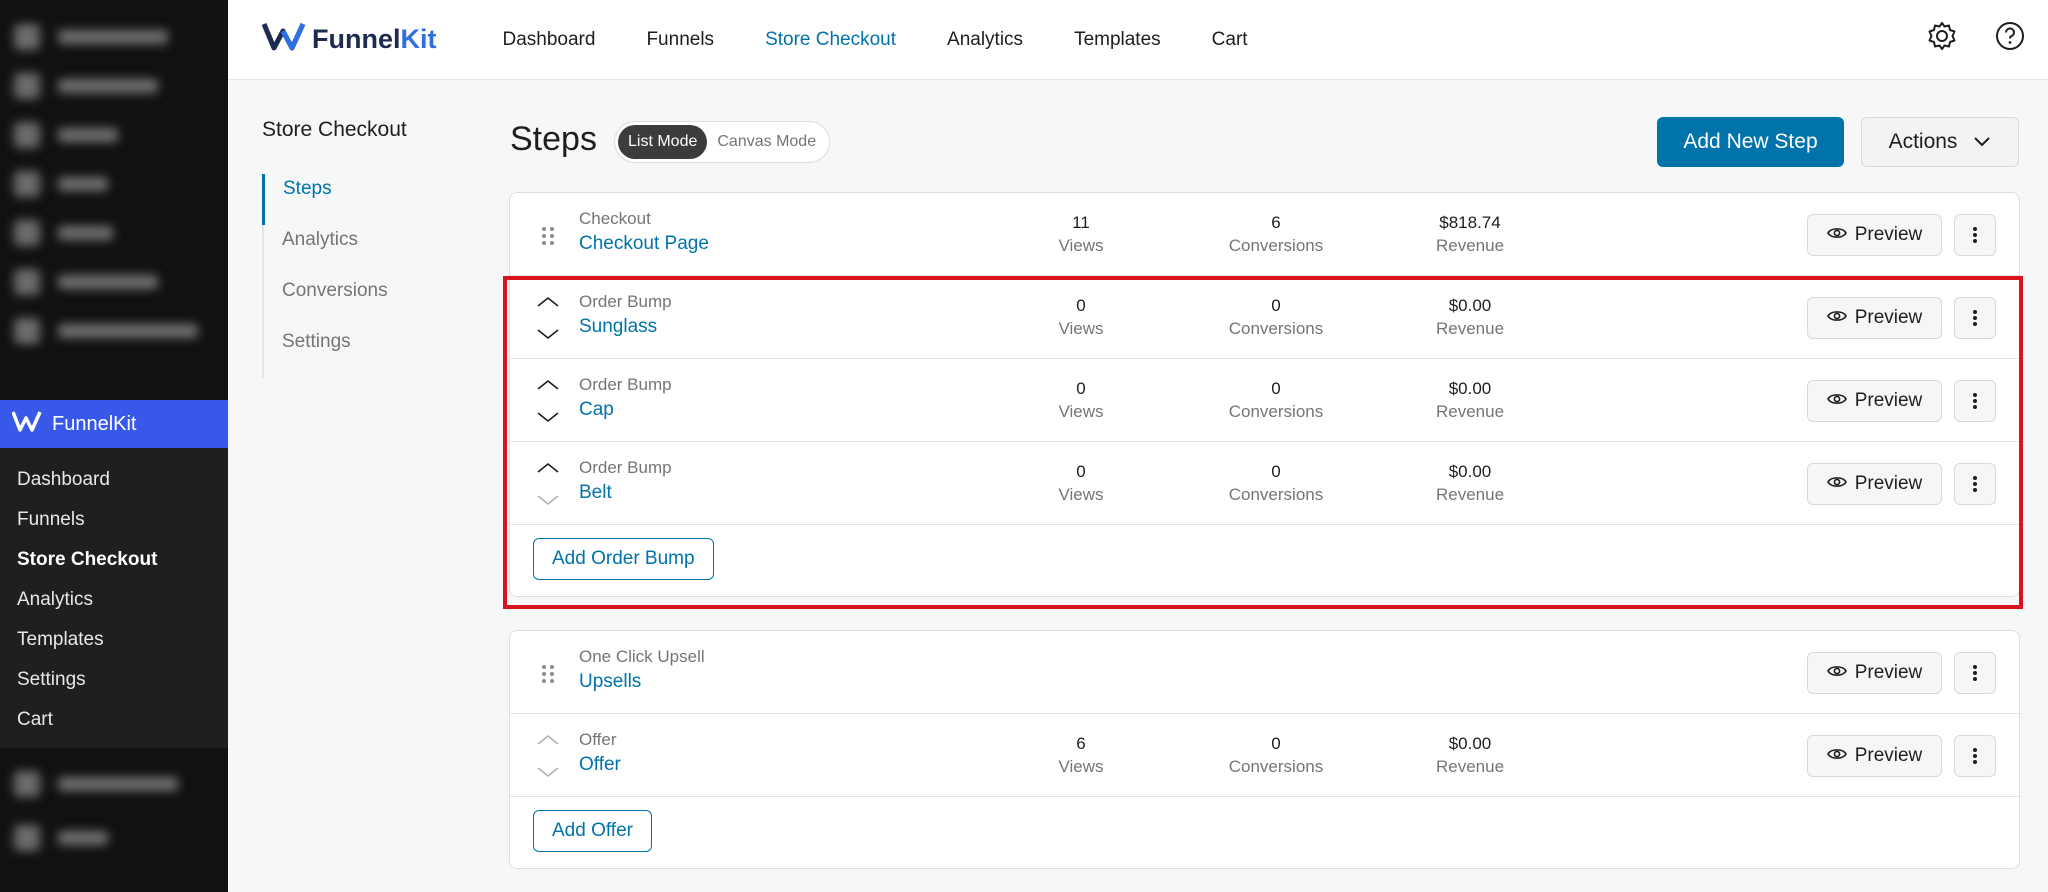  I want to click on subnav-item-conversions: Conversions, so click(358, 301).